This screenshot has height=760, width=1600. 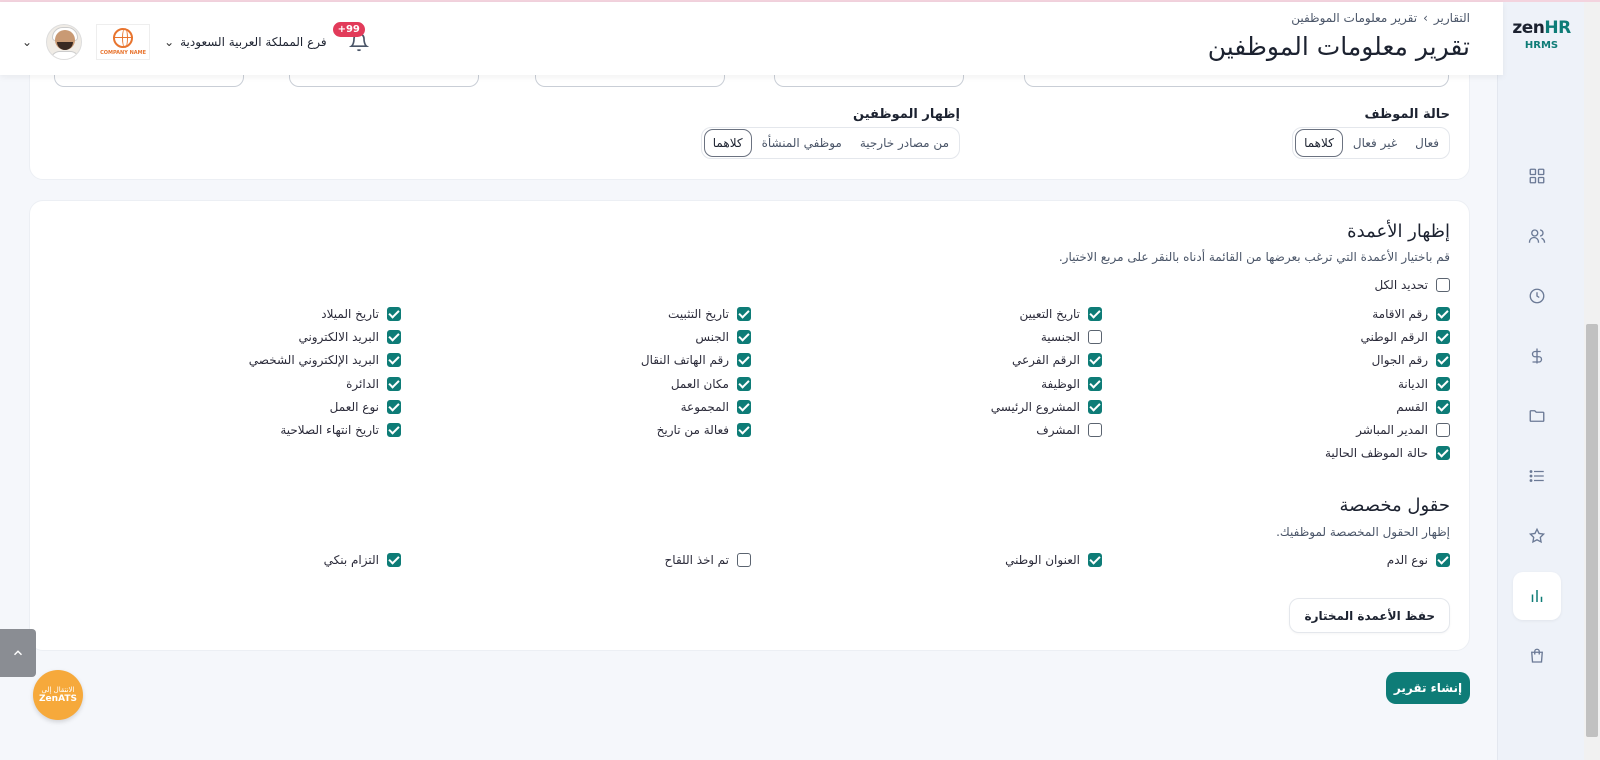 What do you see at coordinates (373, 383) in the screenshot?
I see `column-checkbox: الدائرة` at bounding box center [373, 383].